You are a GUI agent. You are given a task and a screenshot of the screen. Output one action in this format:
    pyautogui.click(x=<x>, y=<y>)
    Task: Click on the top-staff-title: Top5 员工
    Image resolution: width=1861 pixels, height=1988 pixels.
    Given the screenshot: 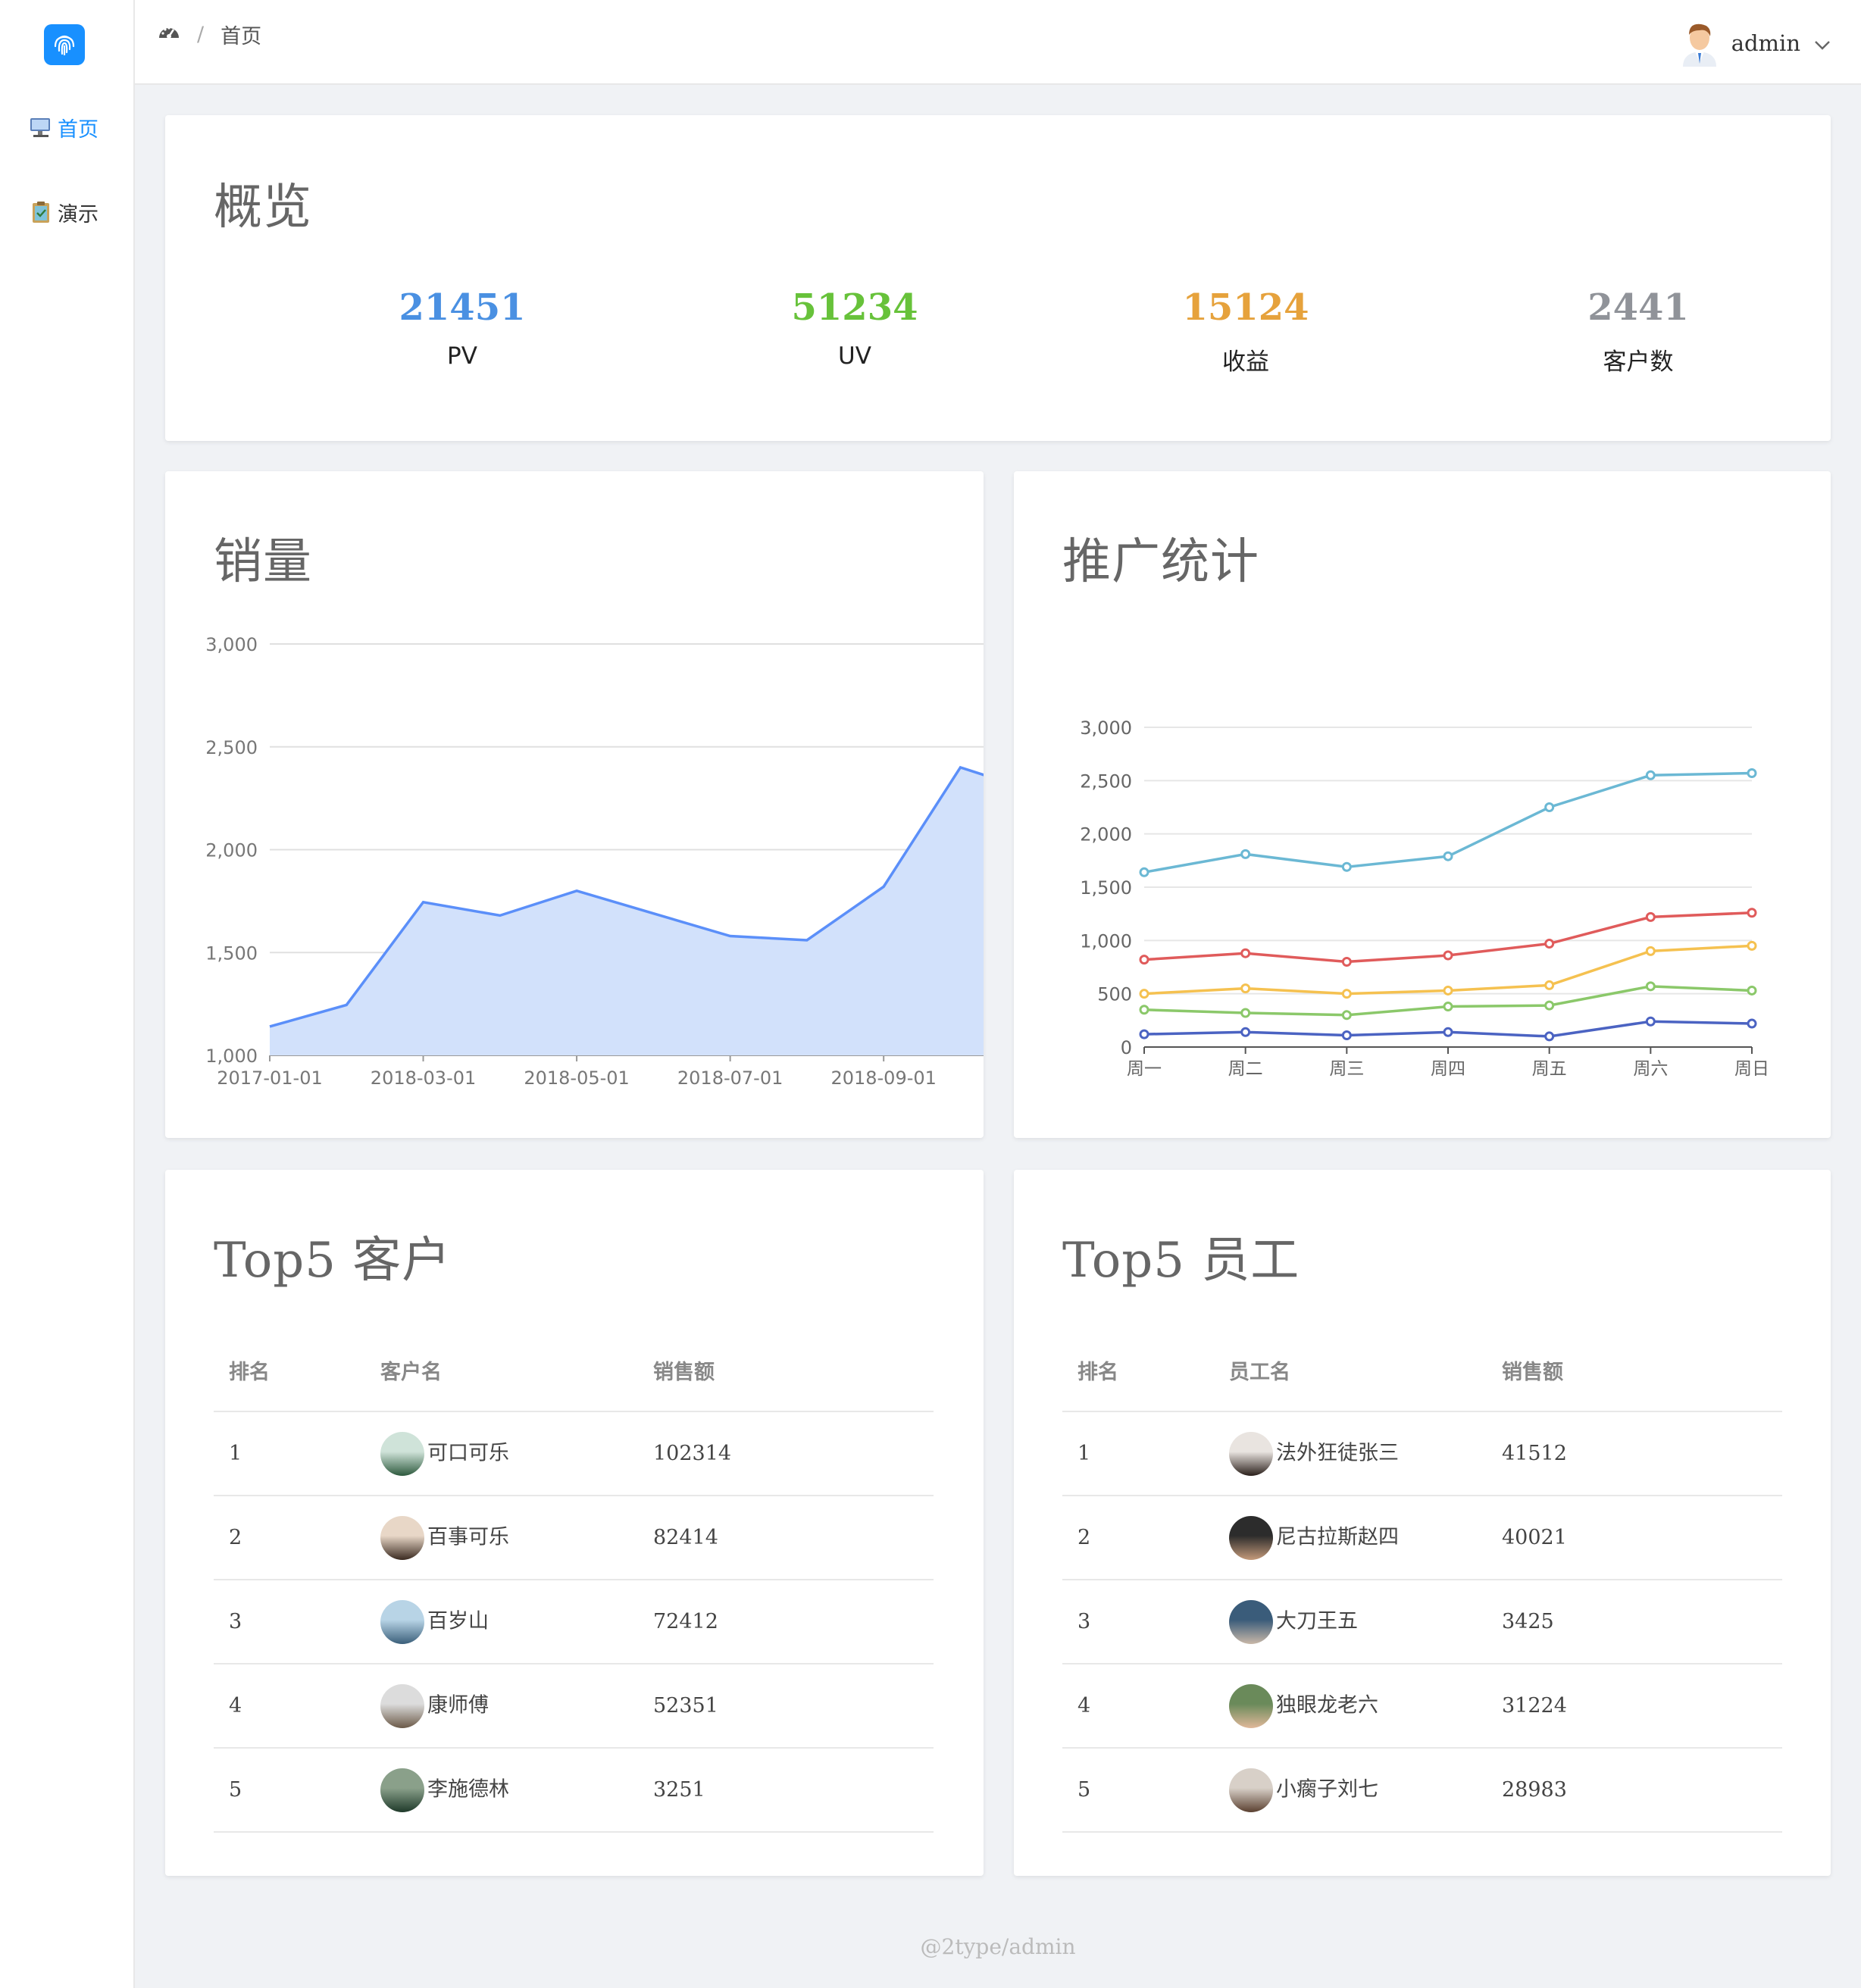 What is the action you would take?
    pyautogui.click(x=1181, y=1261)
    